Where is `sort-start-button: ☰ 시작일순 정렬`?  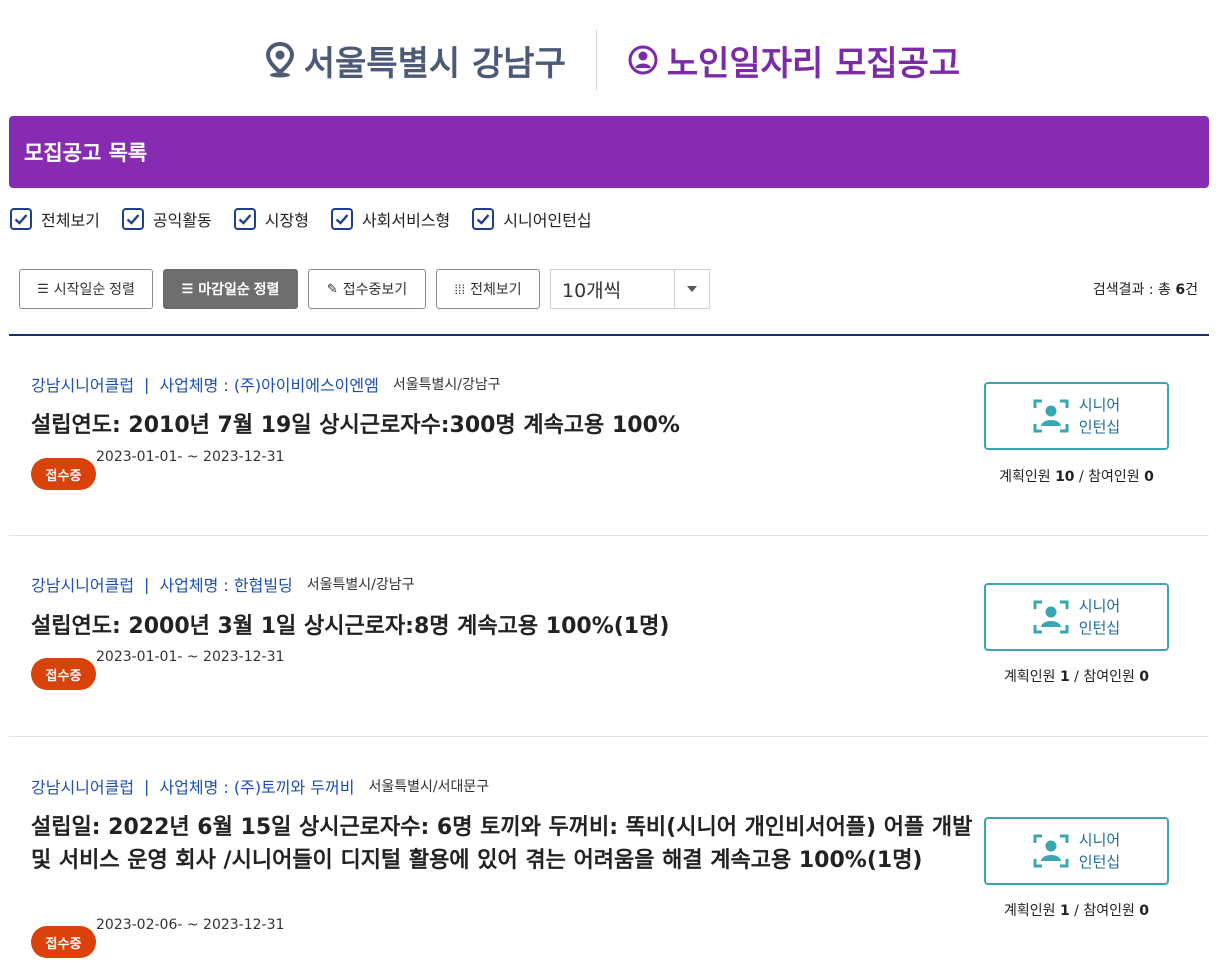 sort-start-button: ☰ 시작일순 정렬 is located at coordinates (86, 289).